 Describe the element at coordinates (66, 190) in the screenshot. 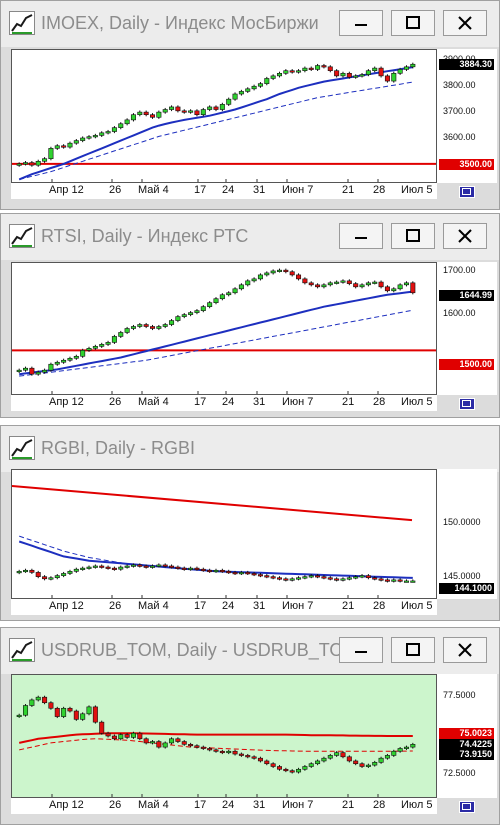

I see `x-tick-label: Апр 12` at that location.